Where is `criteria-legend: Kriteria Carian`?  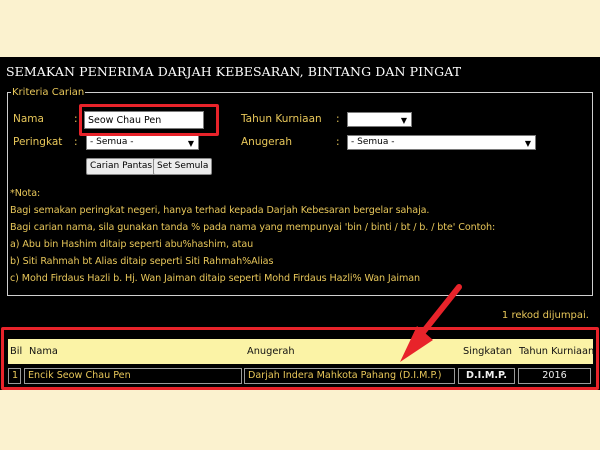 criteria-legend: Kriteria Carian is located at coordinates (48, 93).